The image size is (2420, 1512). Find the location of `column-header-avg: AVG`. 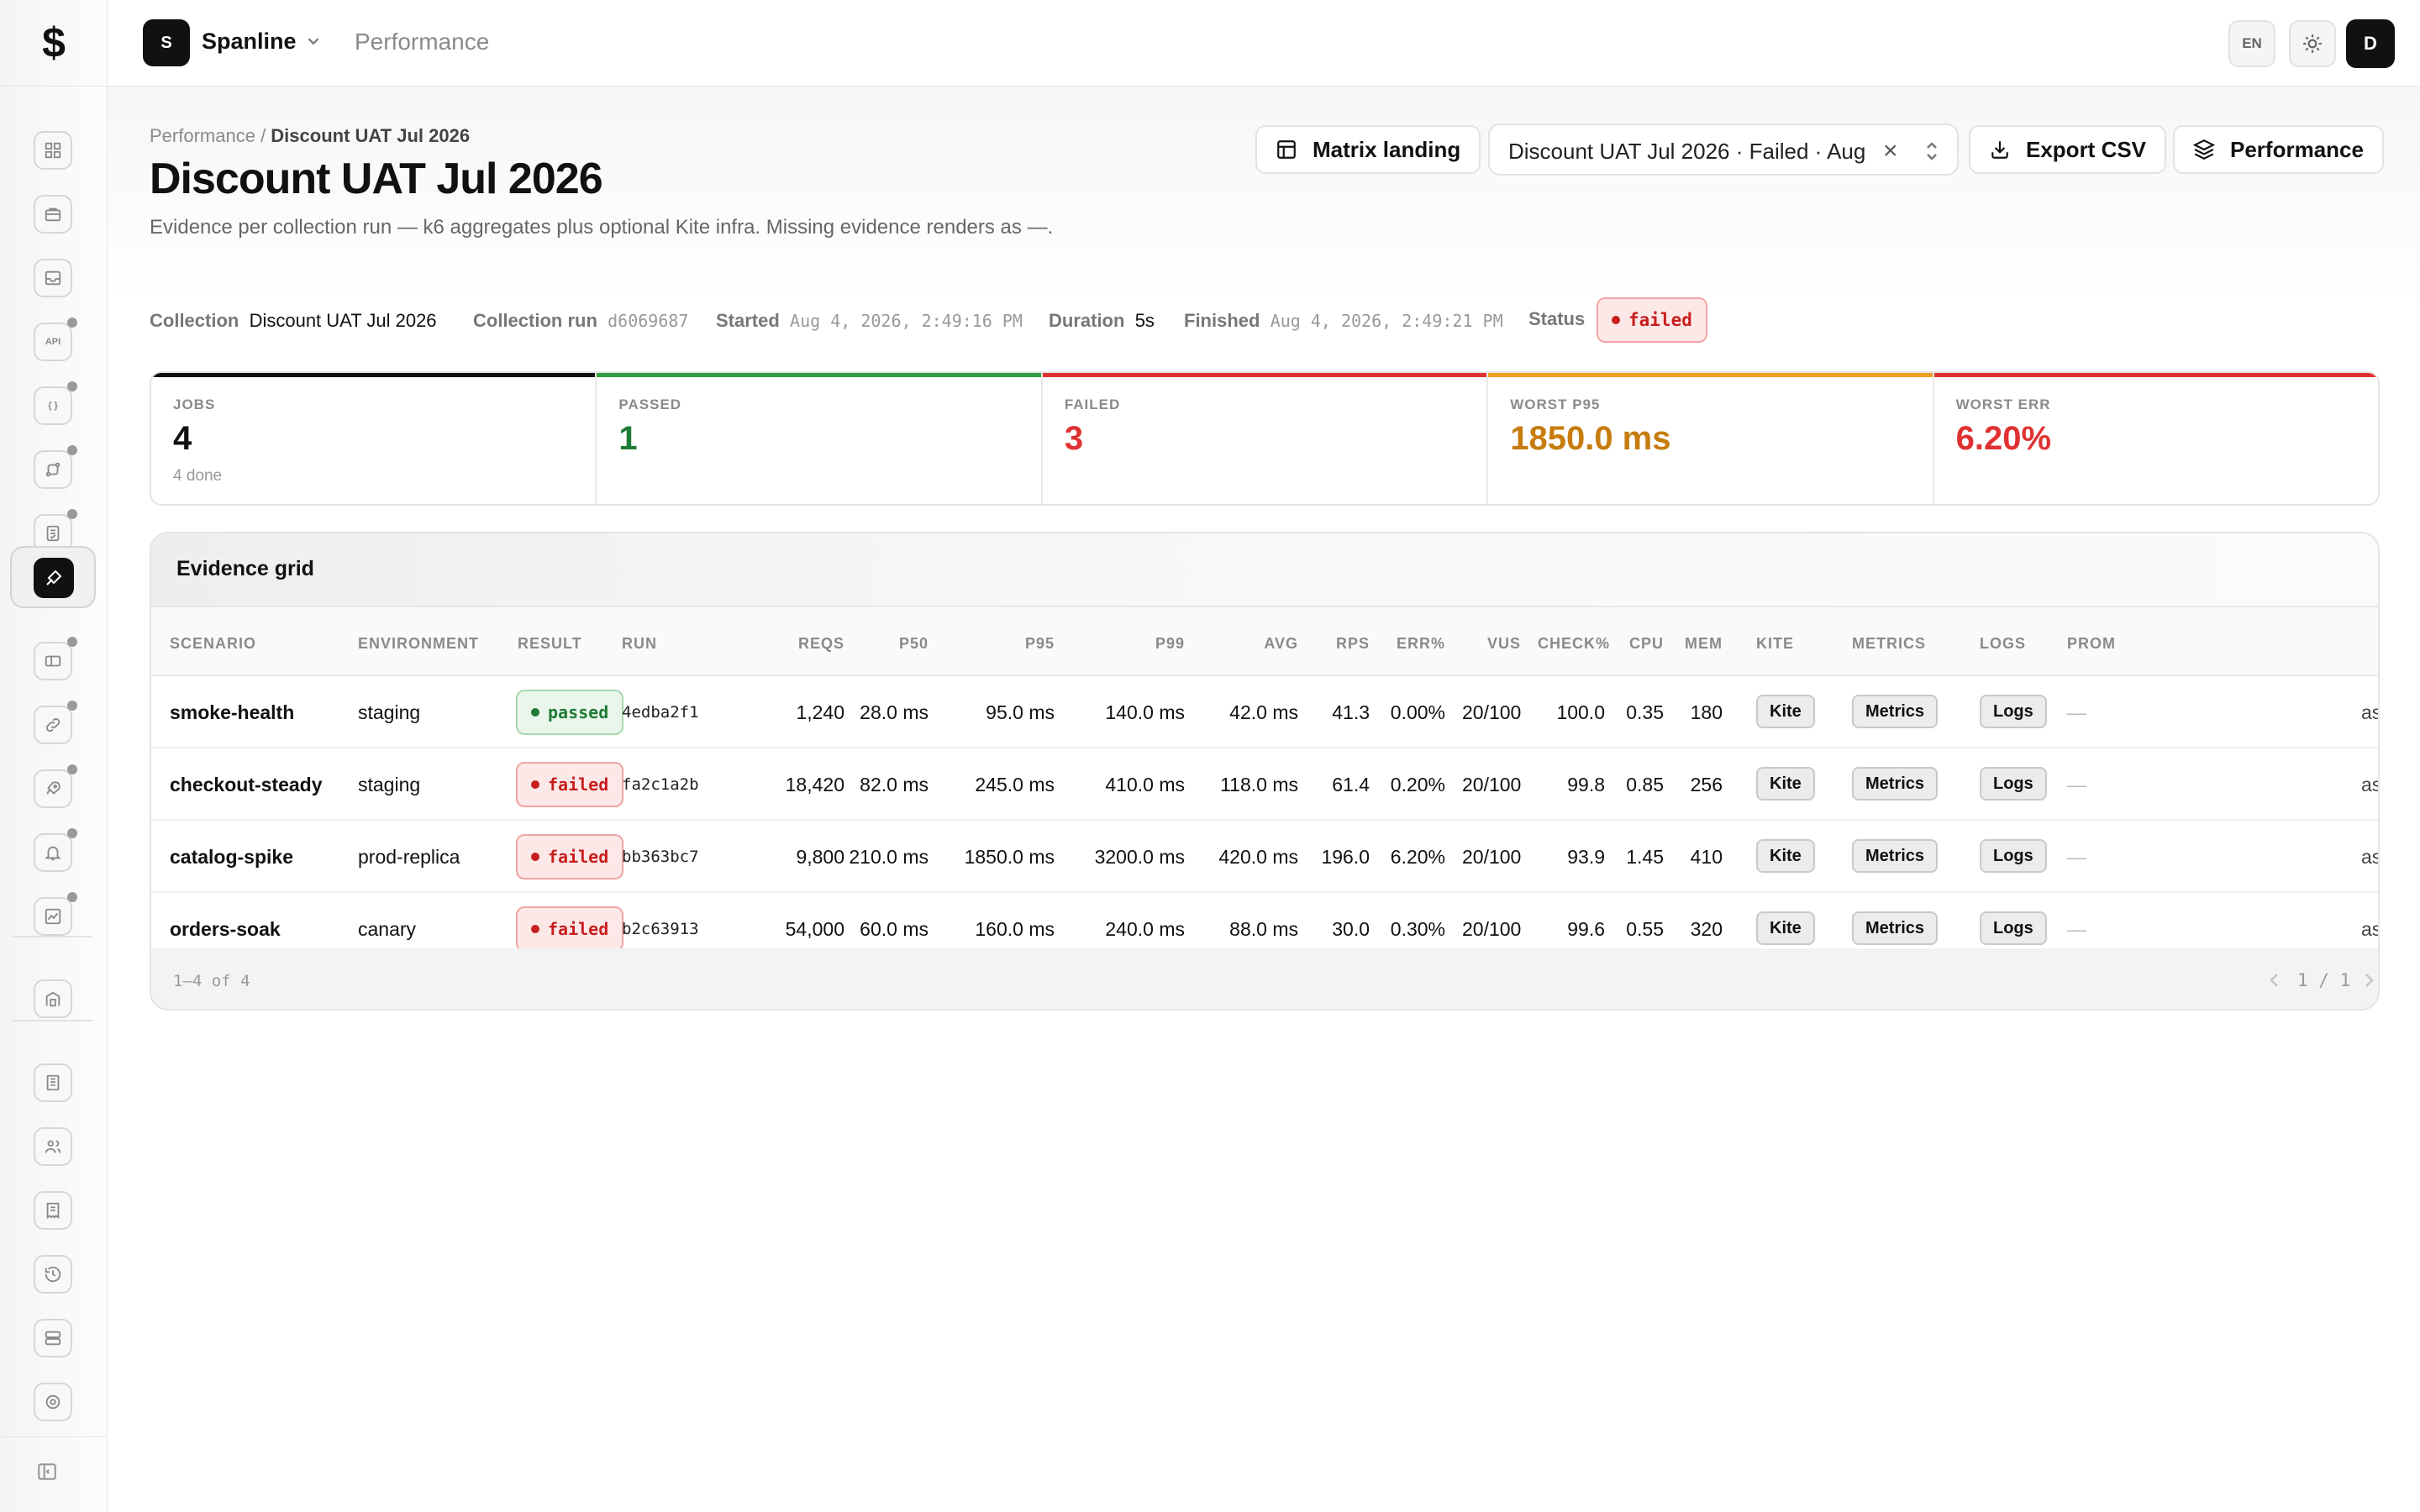

column-header-avg: AVG is located at coordinates (1247, 644).